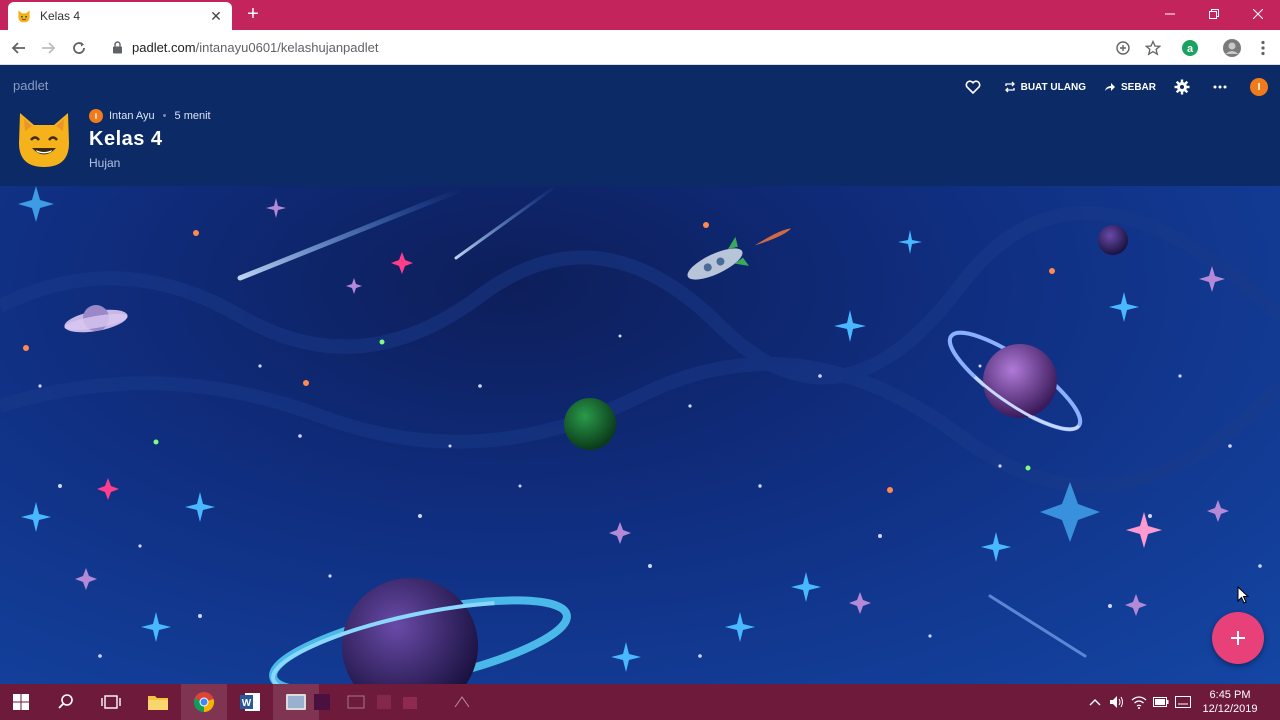 The image size is (1280, 720). What do you see at coordinates (1170, 14) in the screenshot?
I see `minimize-button` at bounding box center [1170, 14].